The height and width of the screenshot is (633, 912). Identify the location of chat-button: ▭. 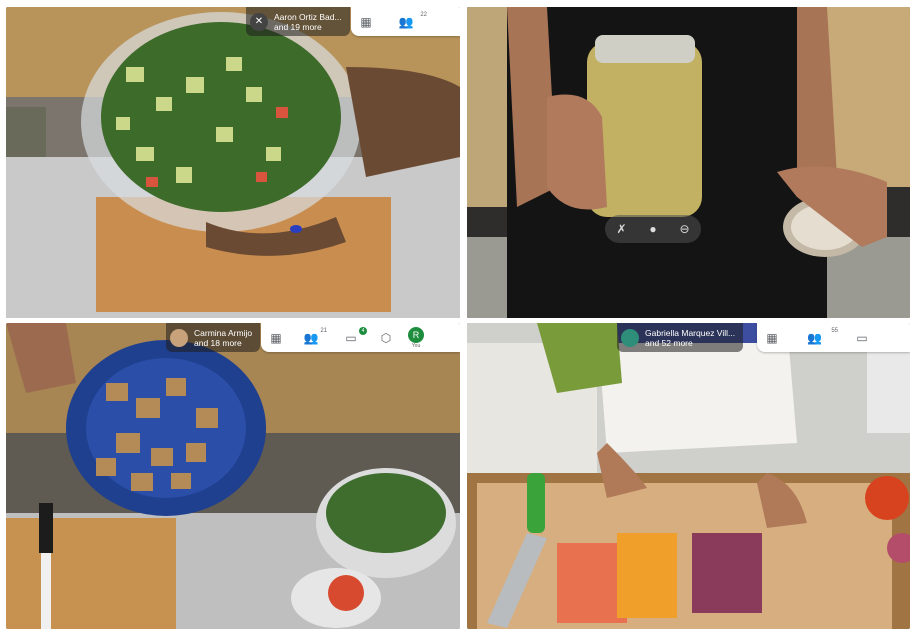
(862, 337).